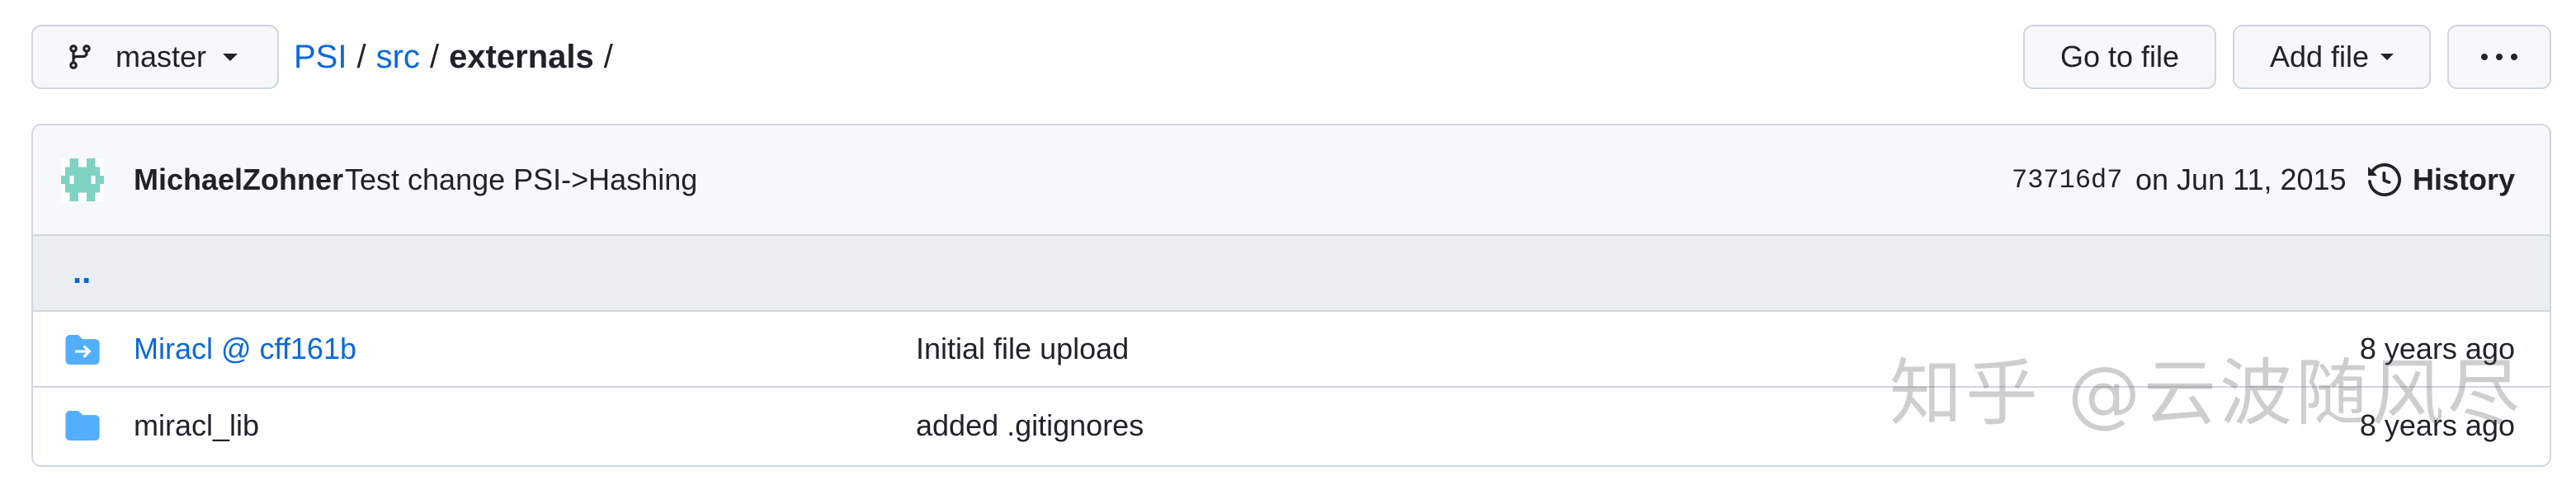 The width and height of the screenshot is (2576, 490). Describe the element at coordinates (2464, 179) in the screenshot. I see `history-label: History` at that location.